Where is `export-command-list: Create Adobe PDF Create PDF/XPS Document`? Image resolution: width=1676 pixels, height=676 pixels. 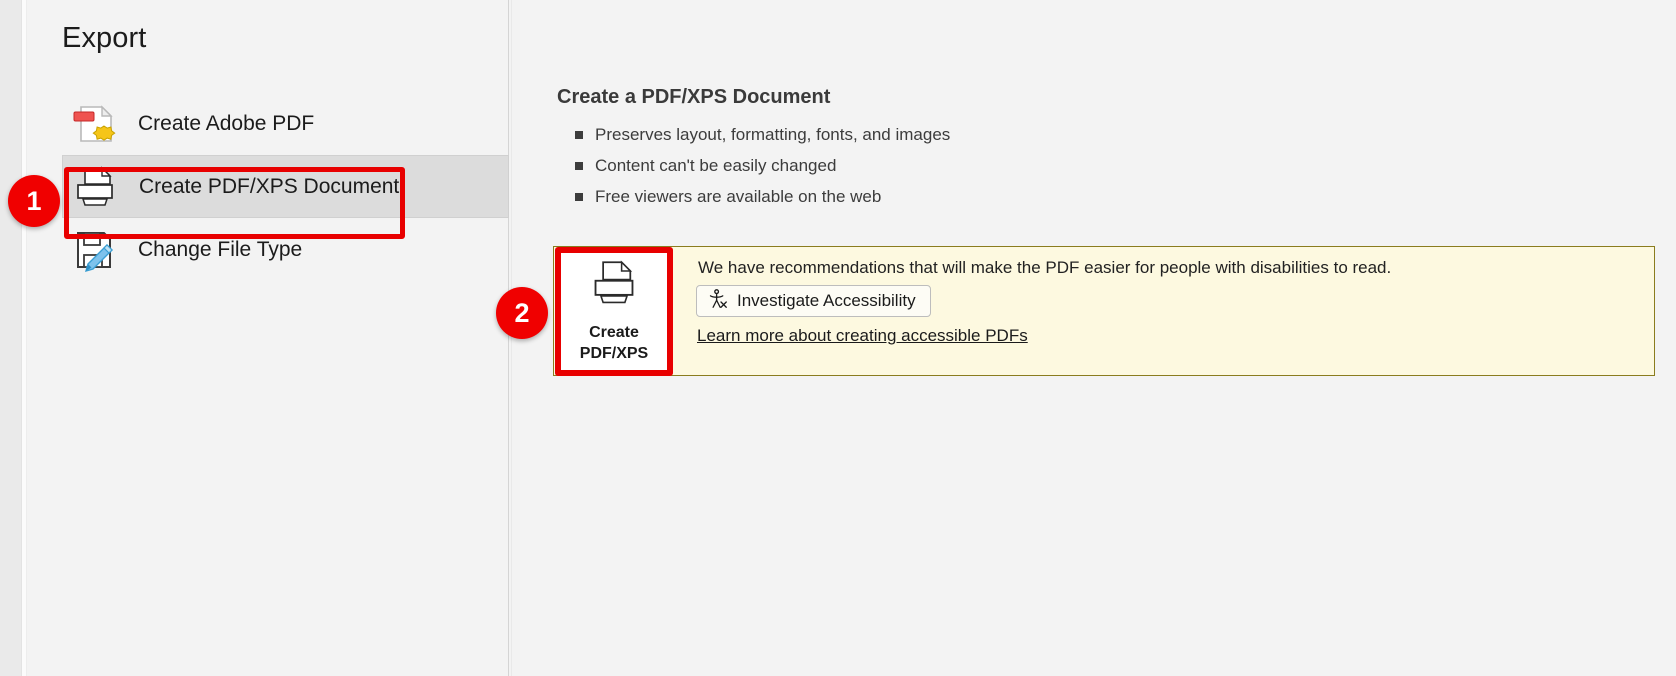
export-command-list: Create Adobe PDF Create PDF/XPS Document is located at coordinates (285, 186).